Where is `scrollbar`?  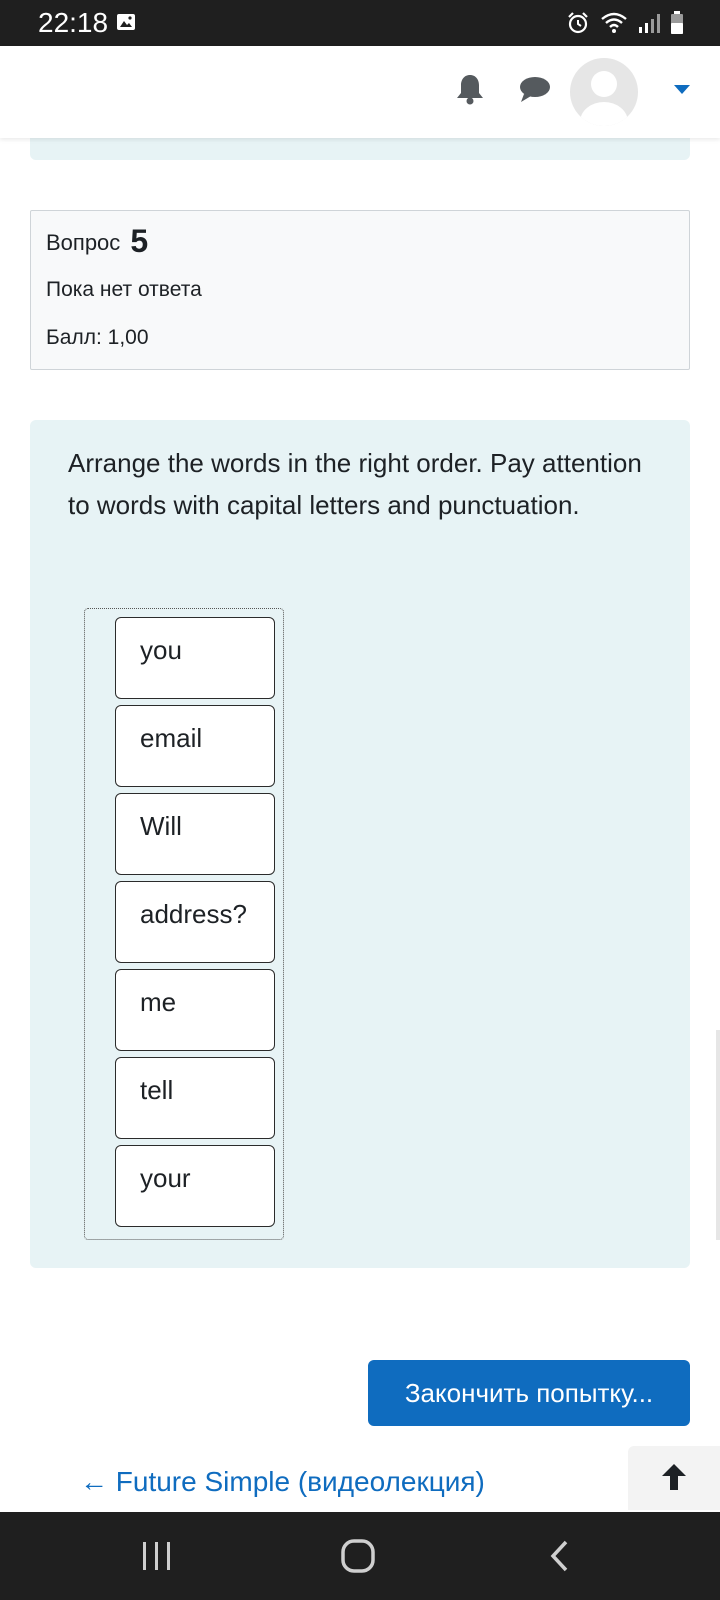 scrollbar is located at coordinates (718, 1135).